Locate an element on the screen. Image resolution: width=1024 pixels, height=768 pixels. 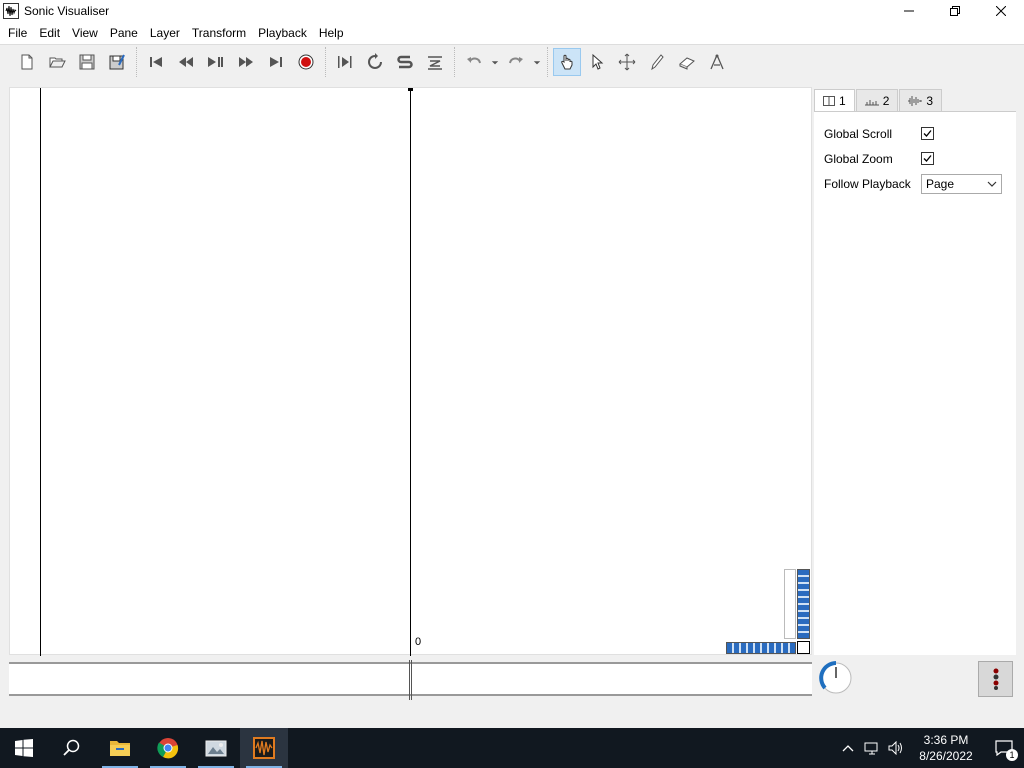
tab-1: 1 is located at coordinates (834, 100).